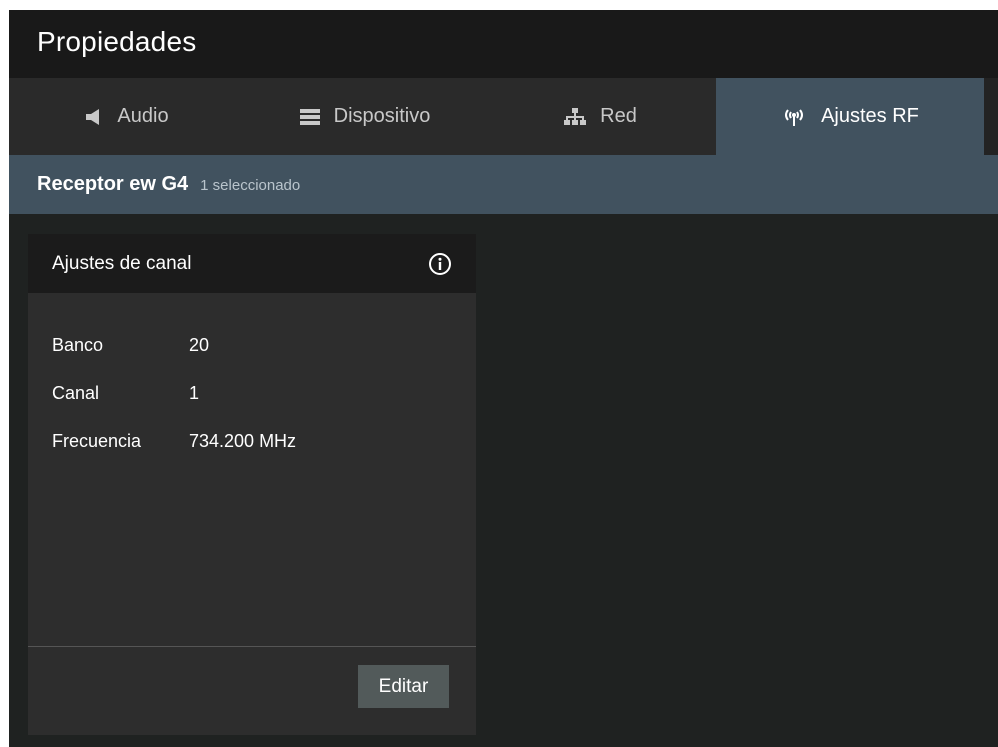 The image size is (998, 747). What do you see at coordinates (78, 345) in the screenshot?
I see `property-label: Banco` at bounding box center [78, 345].